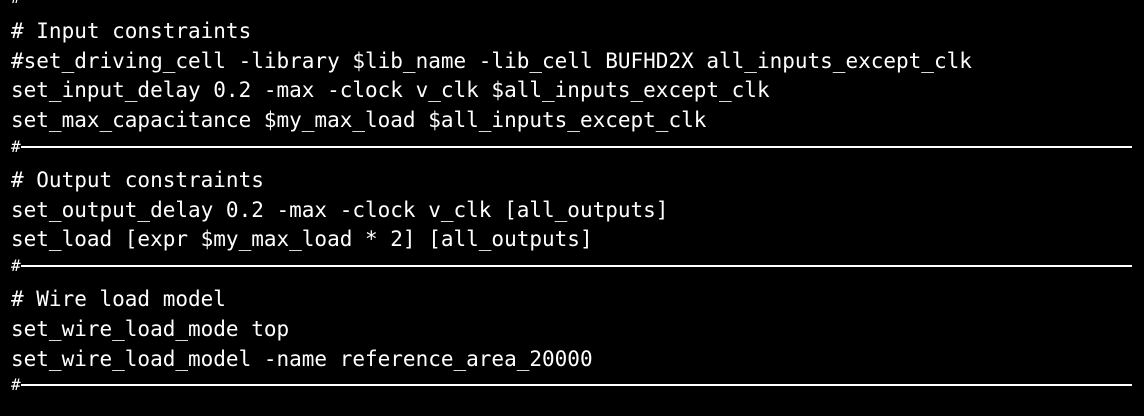 This screenshot has height=416, width=1144. What do you see at coordinates (137, 179) in the screenshot?
I see `comment-output-constraints: # Output constraints` at bounding box center [137, 179].